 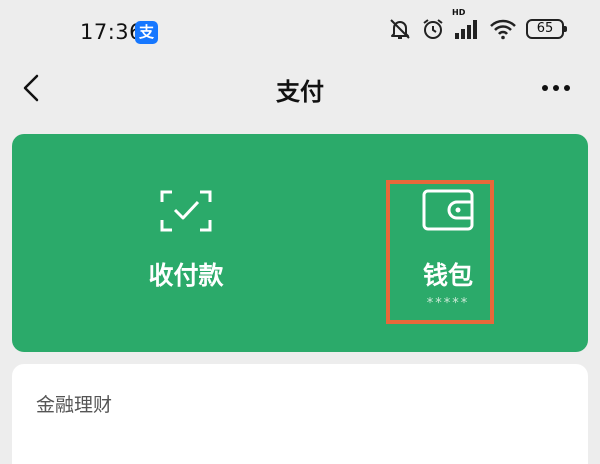 What do you see at coordinates (300, 32) in the screenshot?
I see `status-bar: 17:36 支 HD 65` at bounding box center [300, 32].